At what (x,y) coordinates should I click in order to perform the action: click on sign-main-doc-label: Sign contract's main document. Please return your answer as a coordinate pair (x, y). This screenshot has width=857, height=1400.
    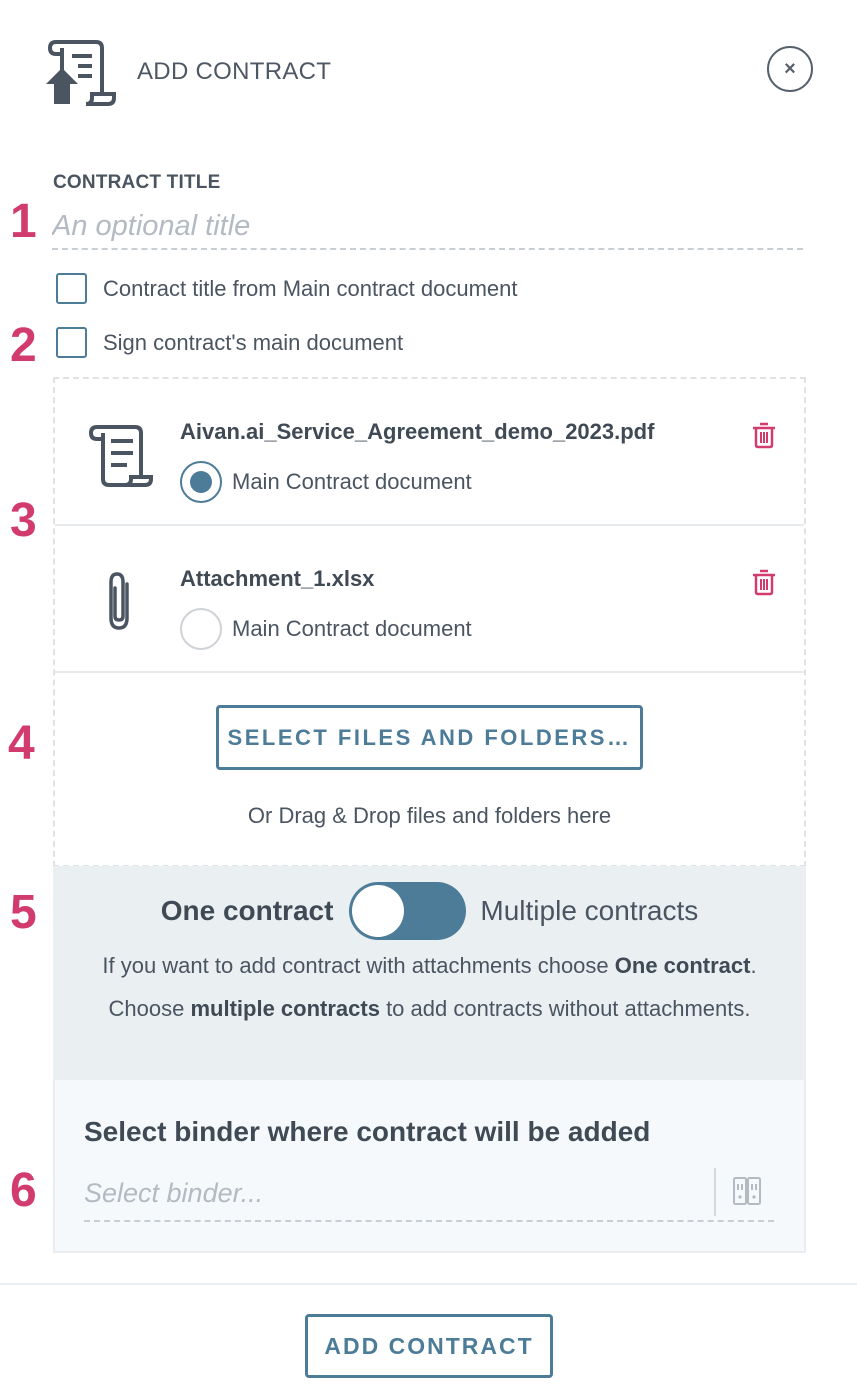
    Looking at the image, I should click on (253, 342).